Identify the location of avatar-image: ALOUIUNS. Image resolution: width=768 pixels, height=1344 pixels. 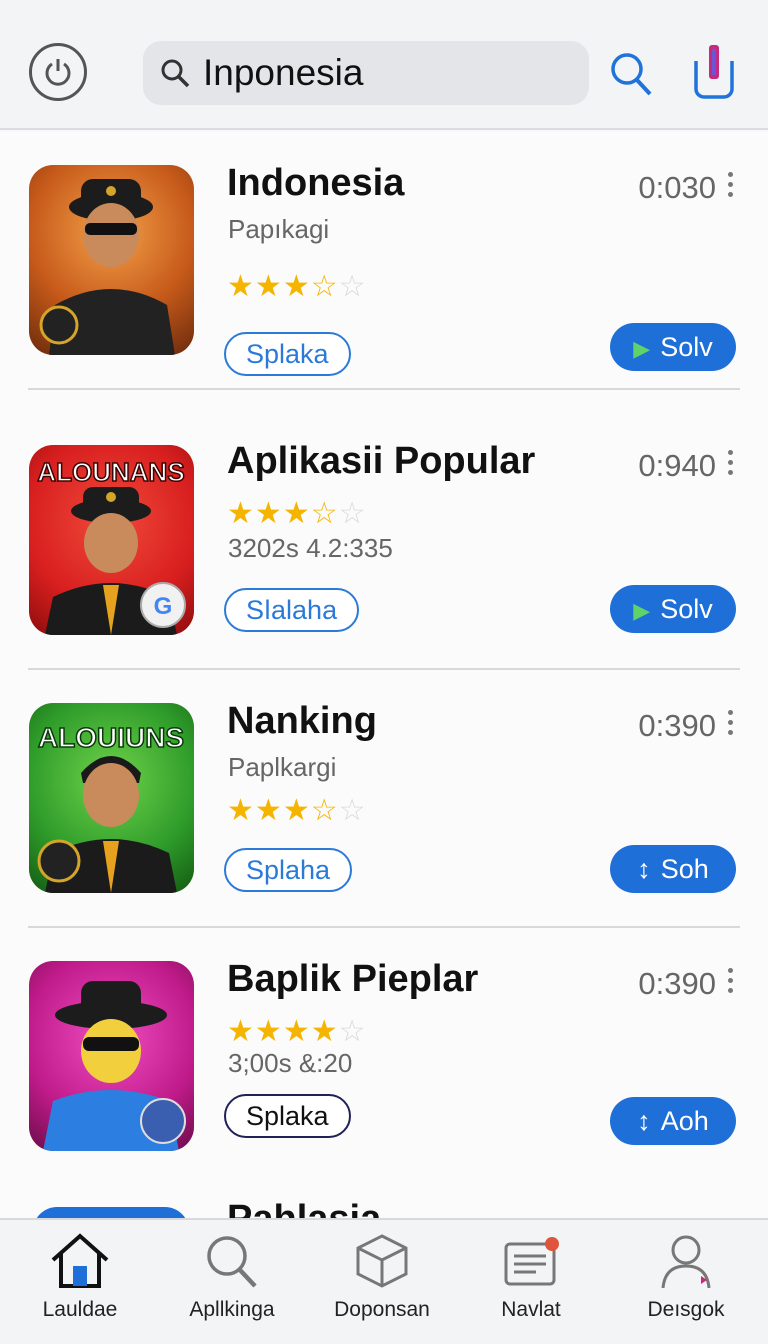
(111, 807).